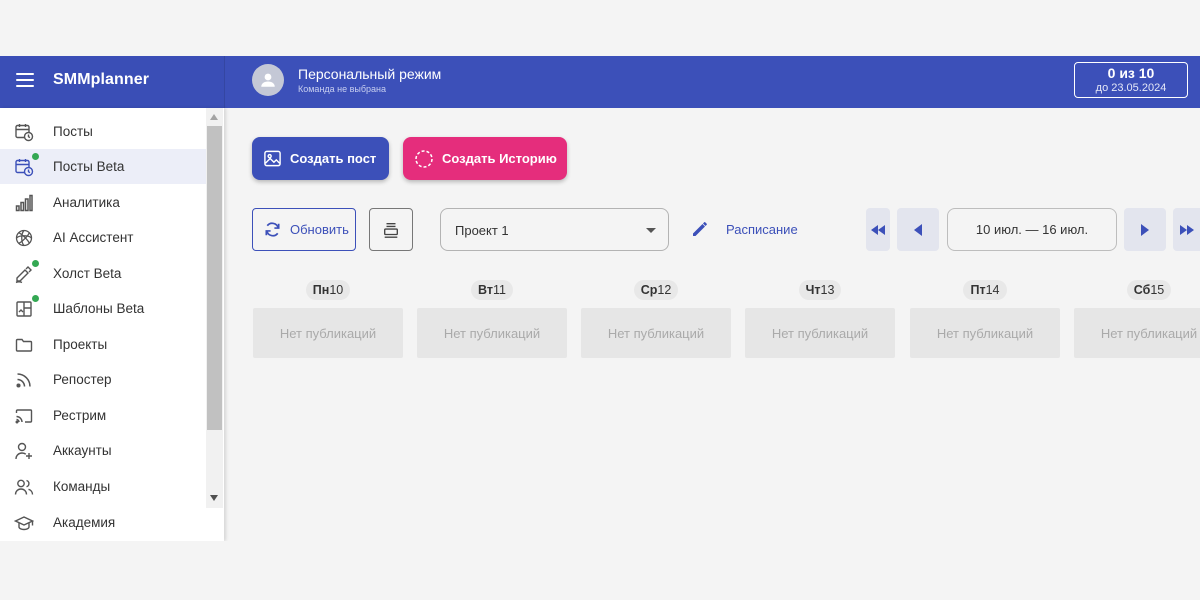 This screenshot has height=600, width=1200. Describe the element at coordinates (820, 290) in the screenshot. I see `day-header: Чт 13` at that location.